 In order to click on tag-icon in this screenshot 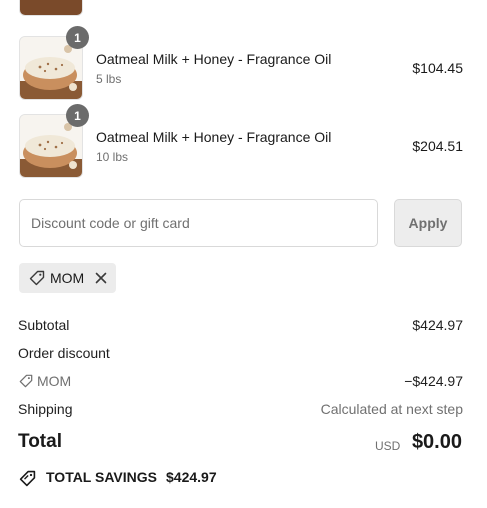, I will do `click(37, 279)`.